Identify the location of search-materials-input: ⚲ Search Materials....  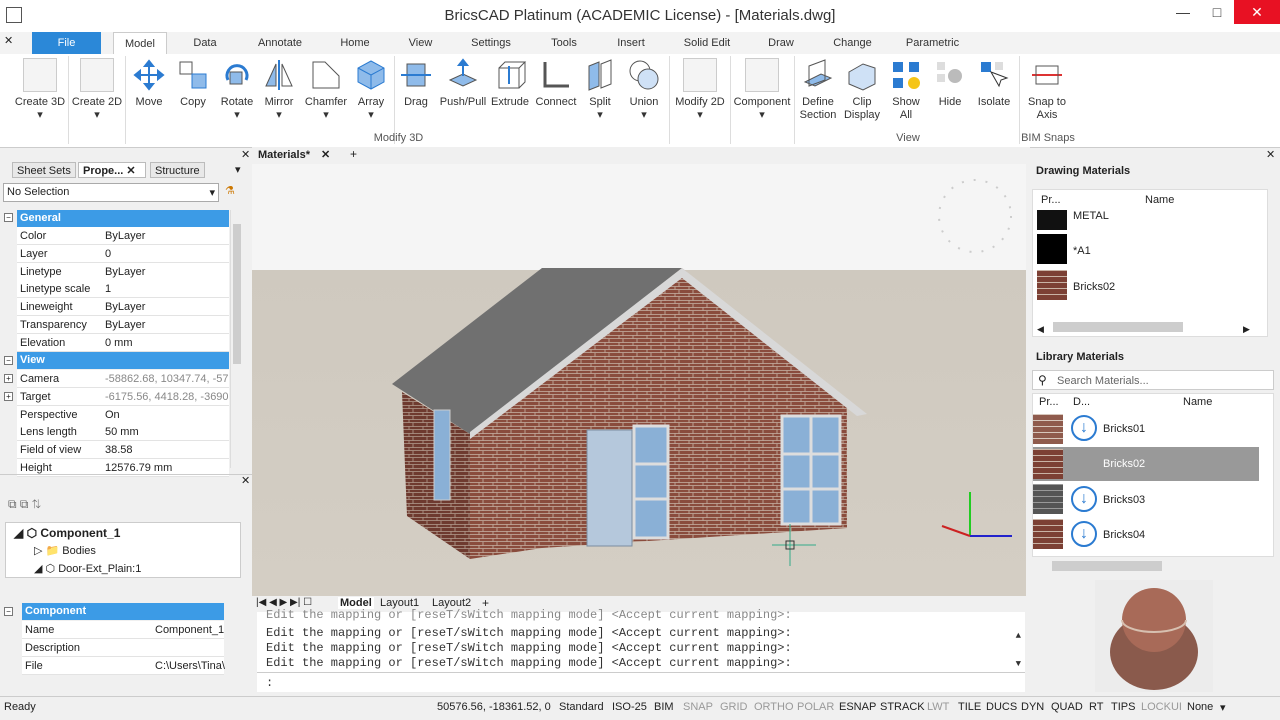
(1153, 380).